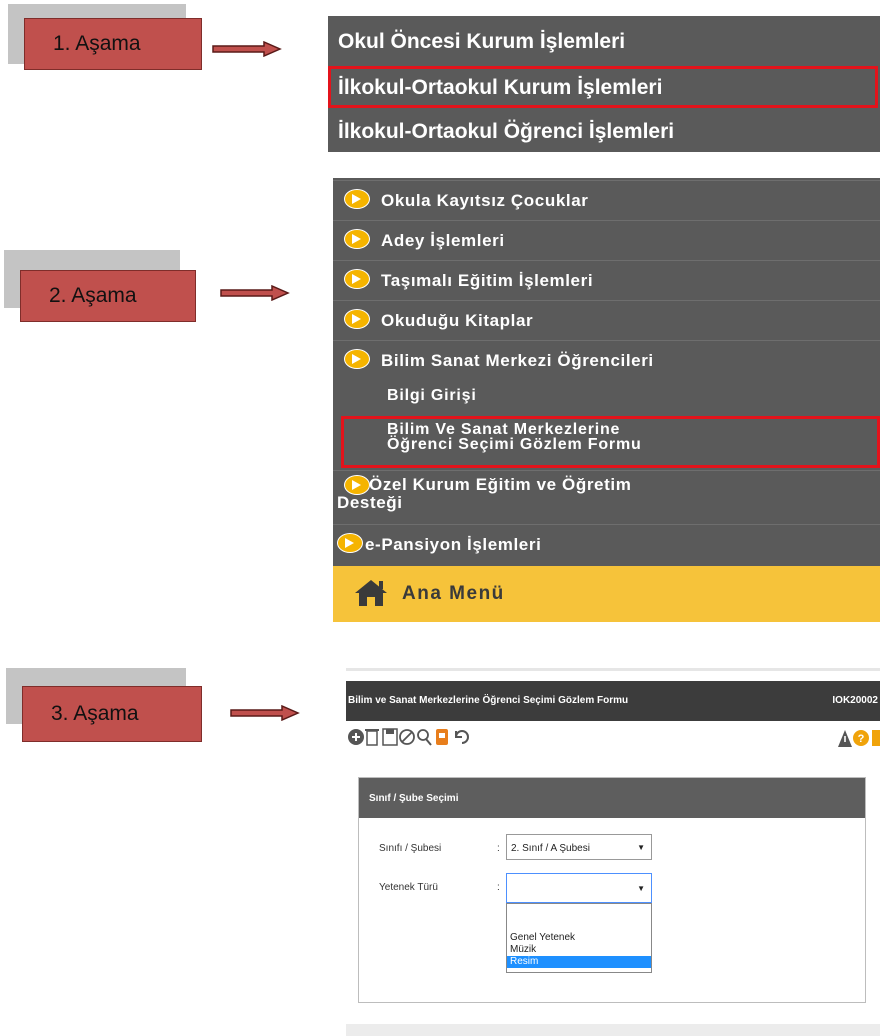 The width and height of the screenshot is (880, 1036). What do you see at coordinates (356, 737) in the screenshot?
I see `add-icon` at bounding box center [356, 737].